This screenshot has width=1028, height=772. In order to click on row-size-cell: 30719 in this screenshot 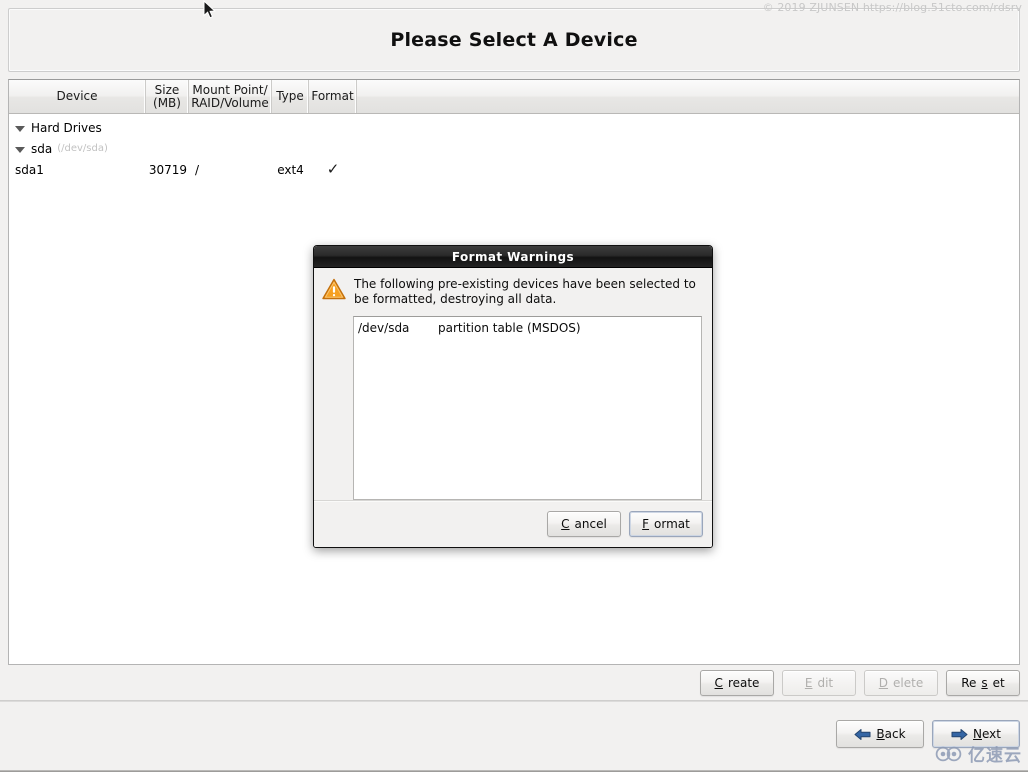, I will do `click(167, 169)`.